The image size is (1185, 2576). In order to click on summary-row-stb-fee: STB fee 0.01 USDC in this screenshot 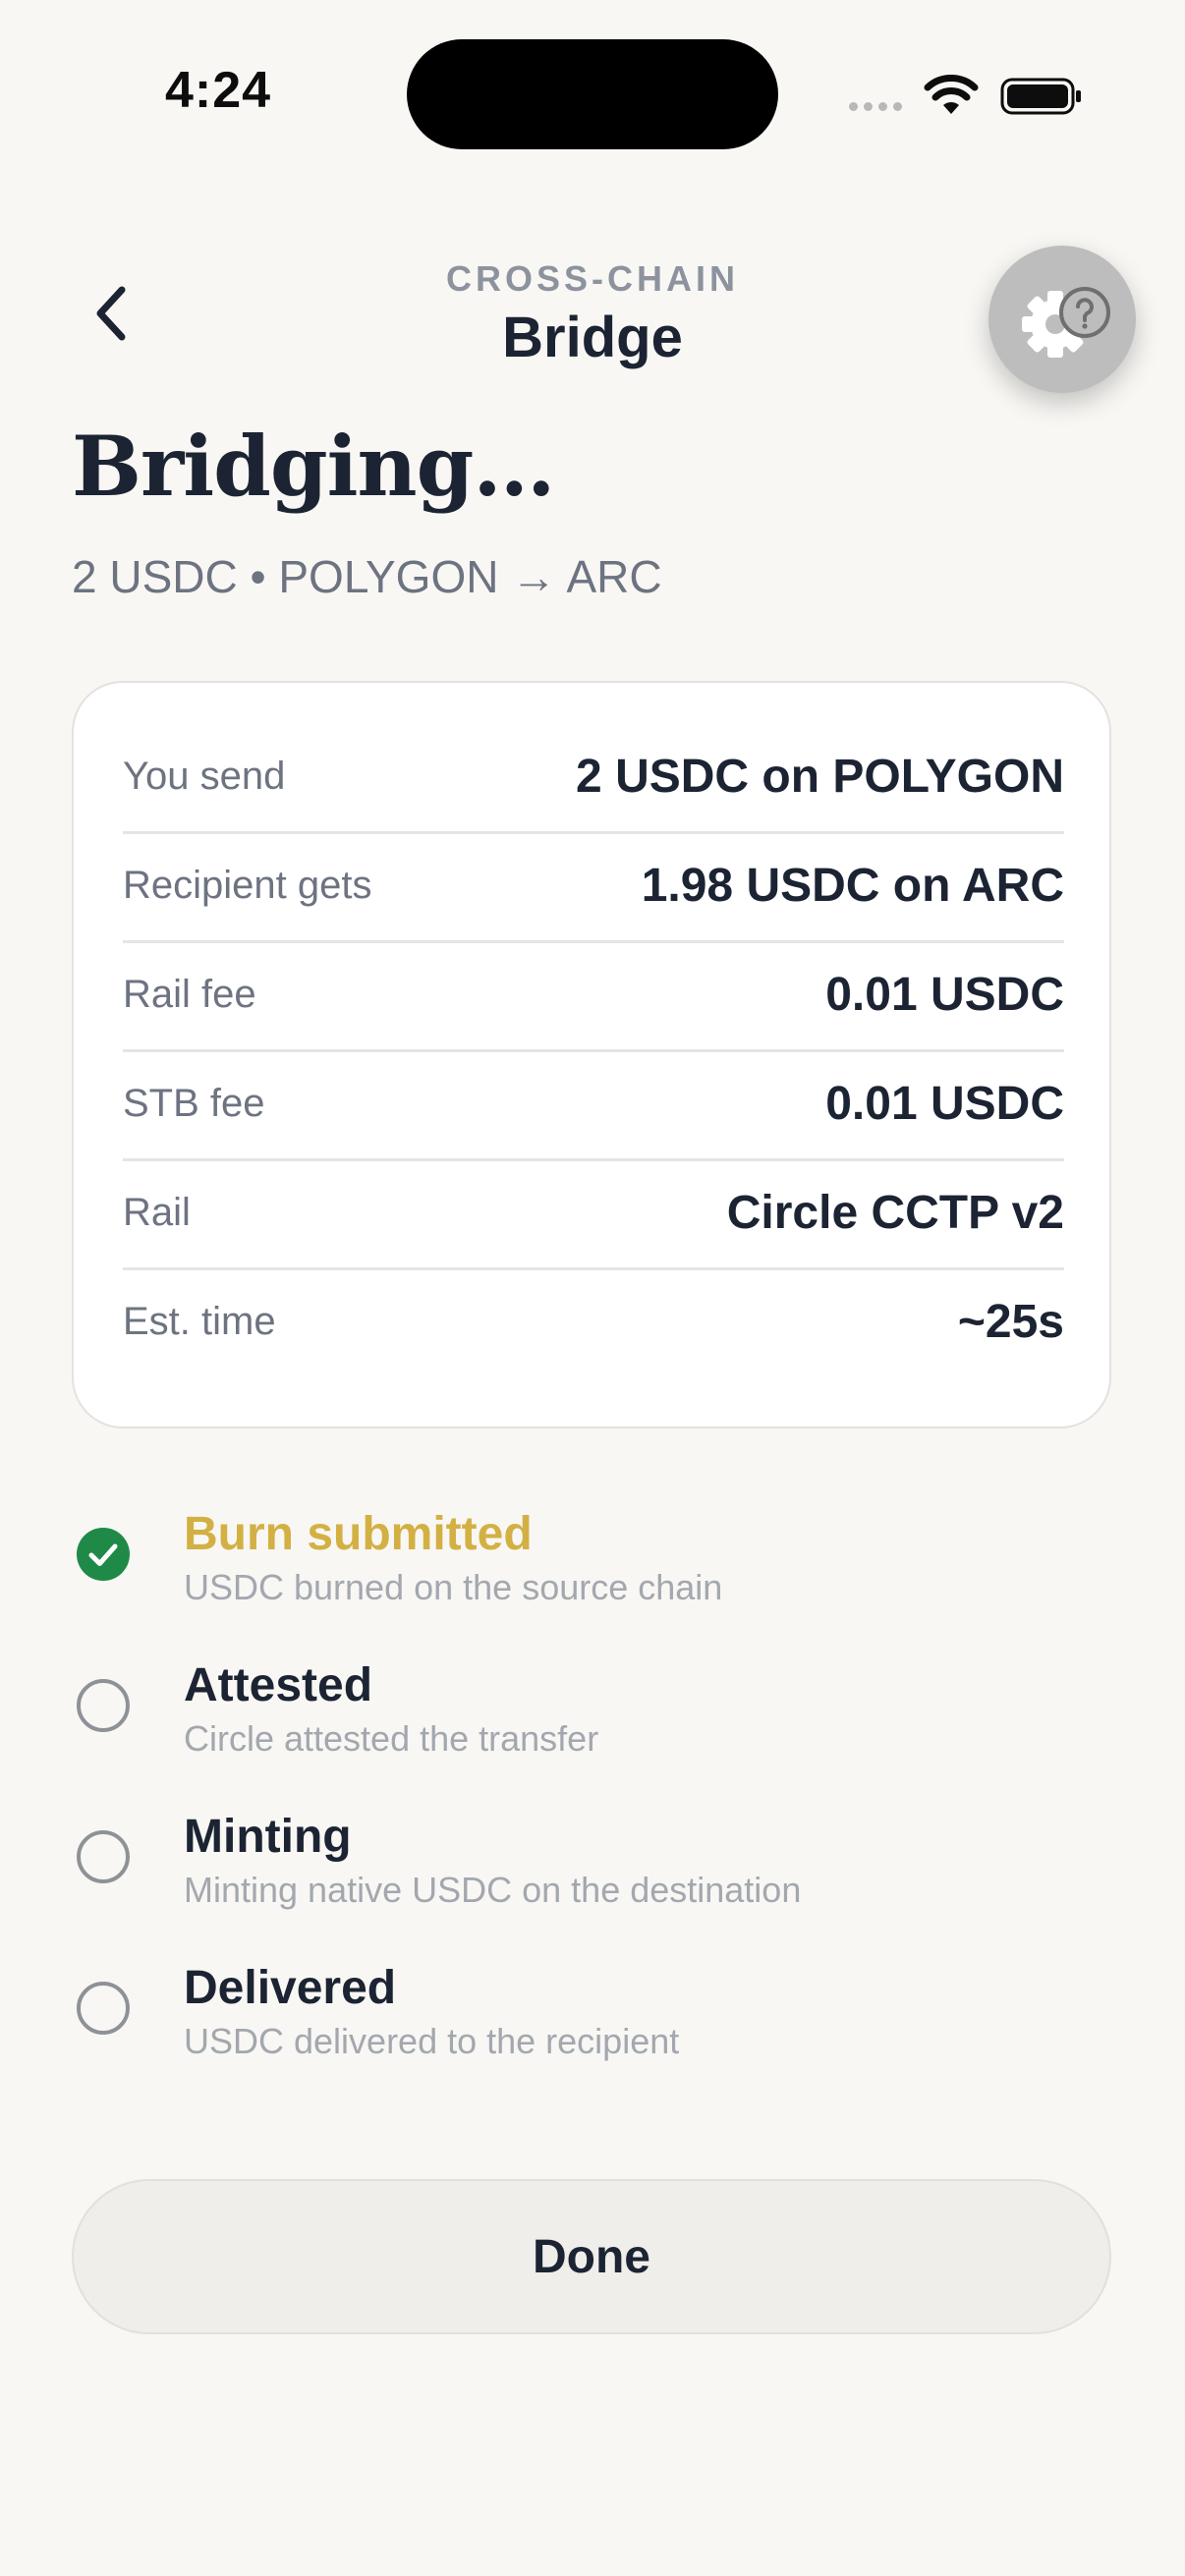, I will do `click(594, 1105)`.